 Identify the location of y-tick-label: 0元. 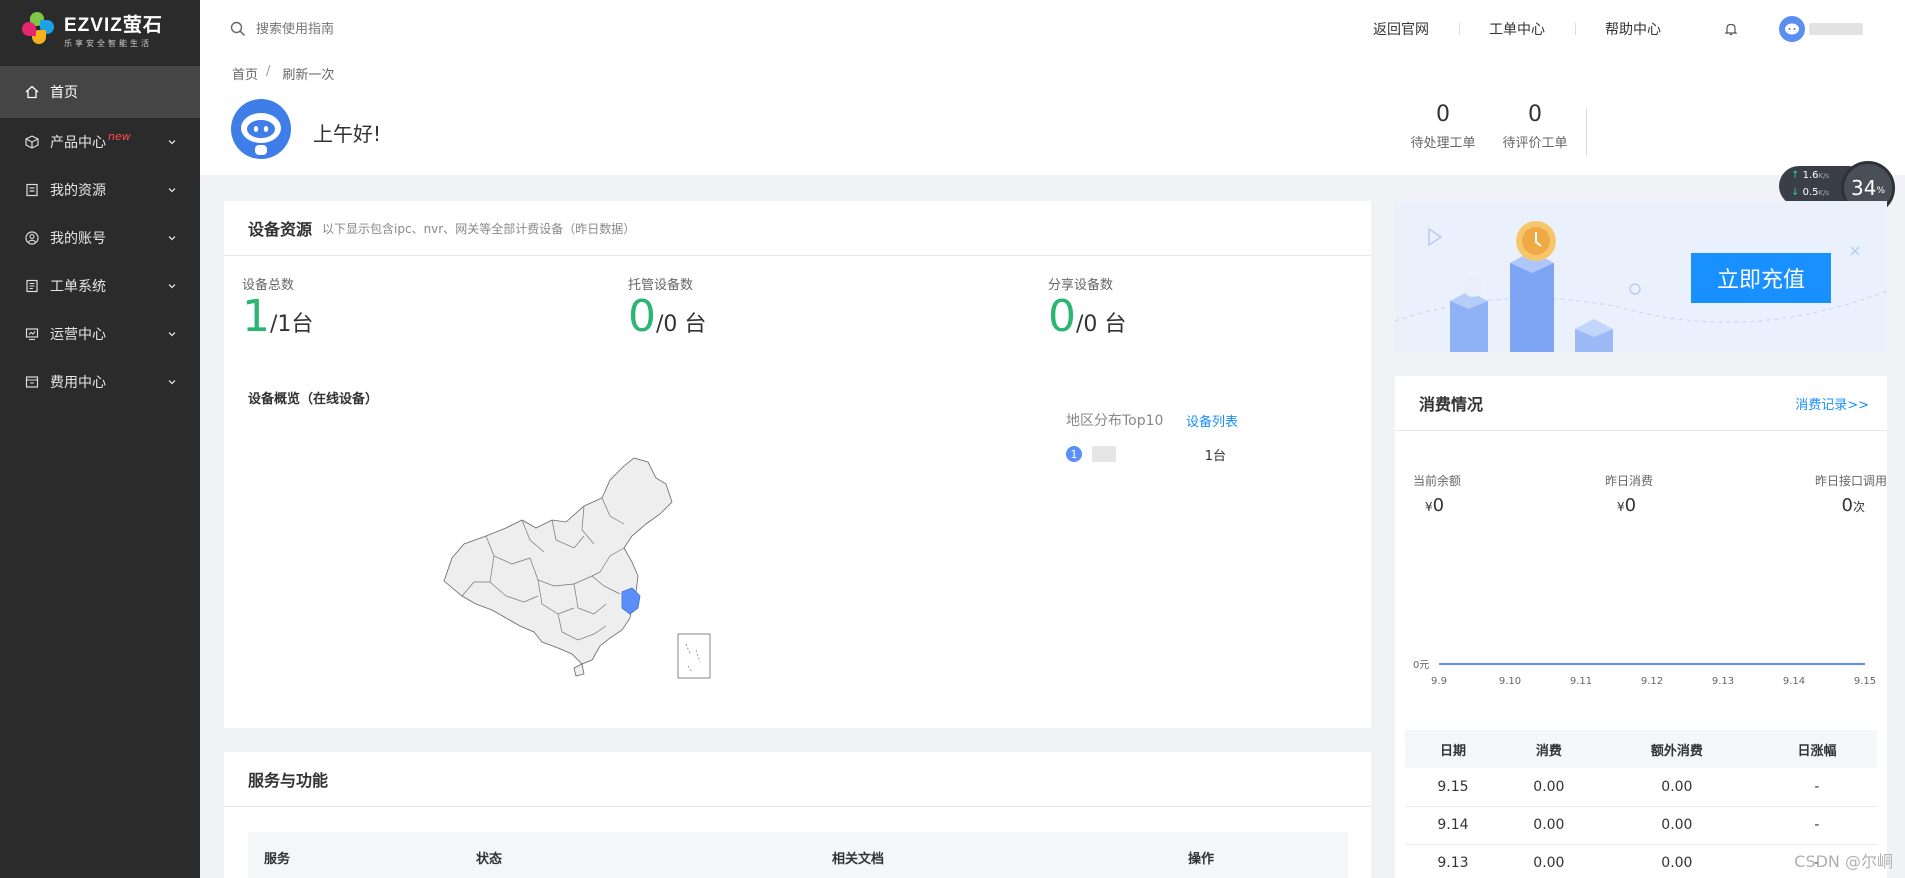
(1421, 665).